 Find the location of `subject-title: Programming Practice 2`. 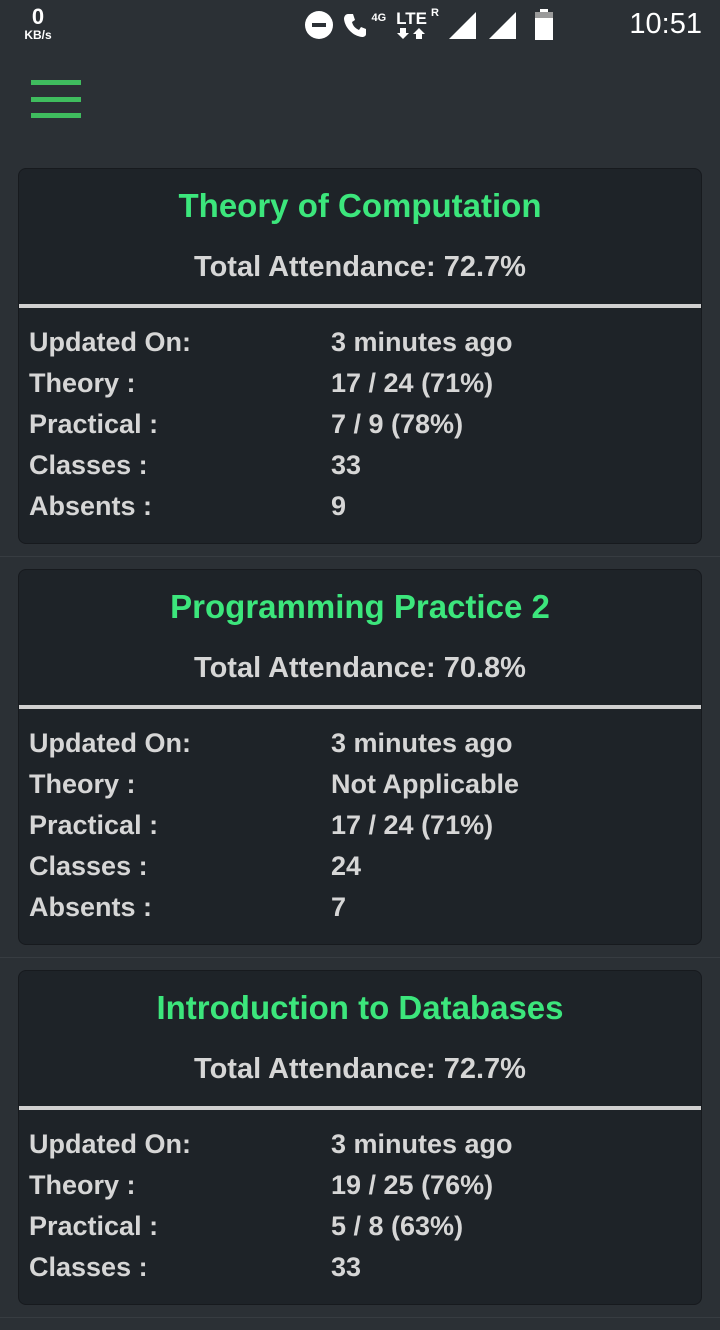

subject-title: Programming Practice 2 is located at coordinates (360, 606).